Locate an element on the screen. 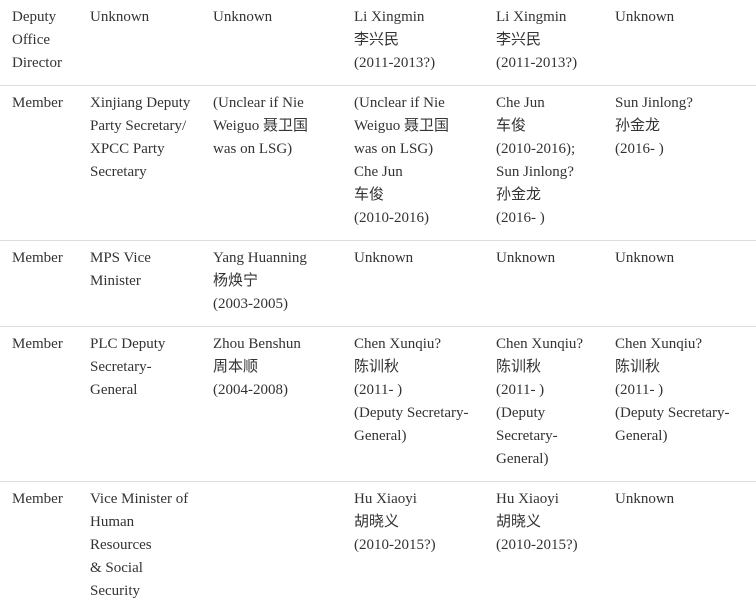  table-cell: Yang Huanning杨焕宁(2003-2005) is located at coordinates (271, 284).